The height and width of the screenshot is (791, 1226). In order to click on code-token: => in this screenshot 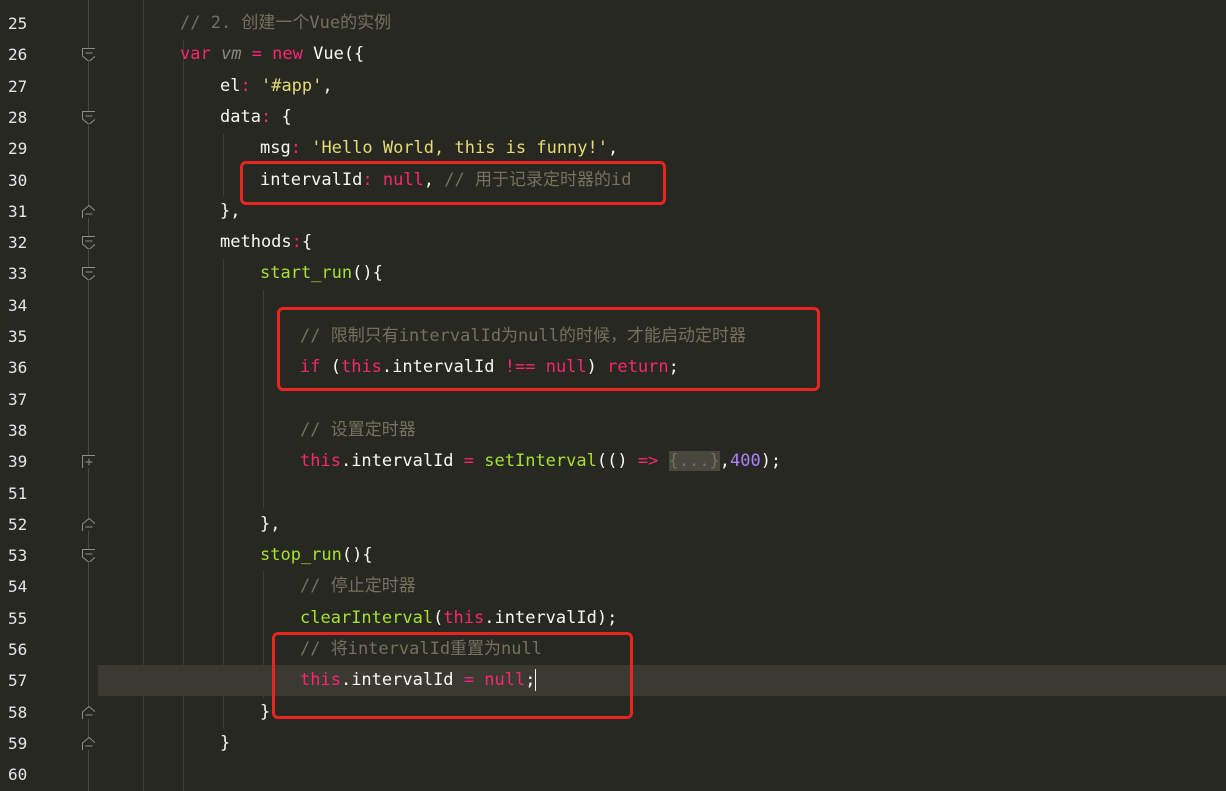, I will do `click(653, 461)`.